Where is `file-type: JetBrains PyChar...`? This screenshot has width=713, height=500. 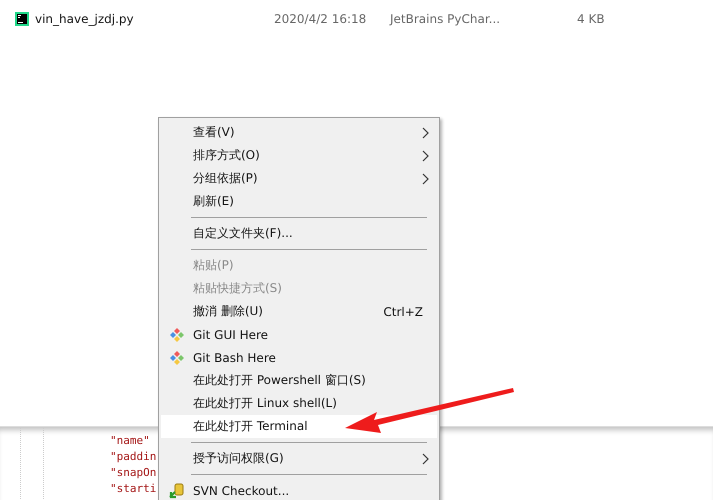 file-type: JetBrains PyChar... is located at coordinates (446, 19).